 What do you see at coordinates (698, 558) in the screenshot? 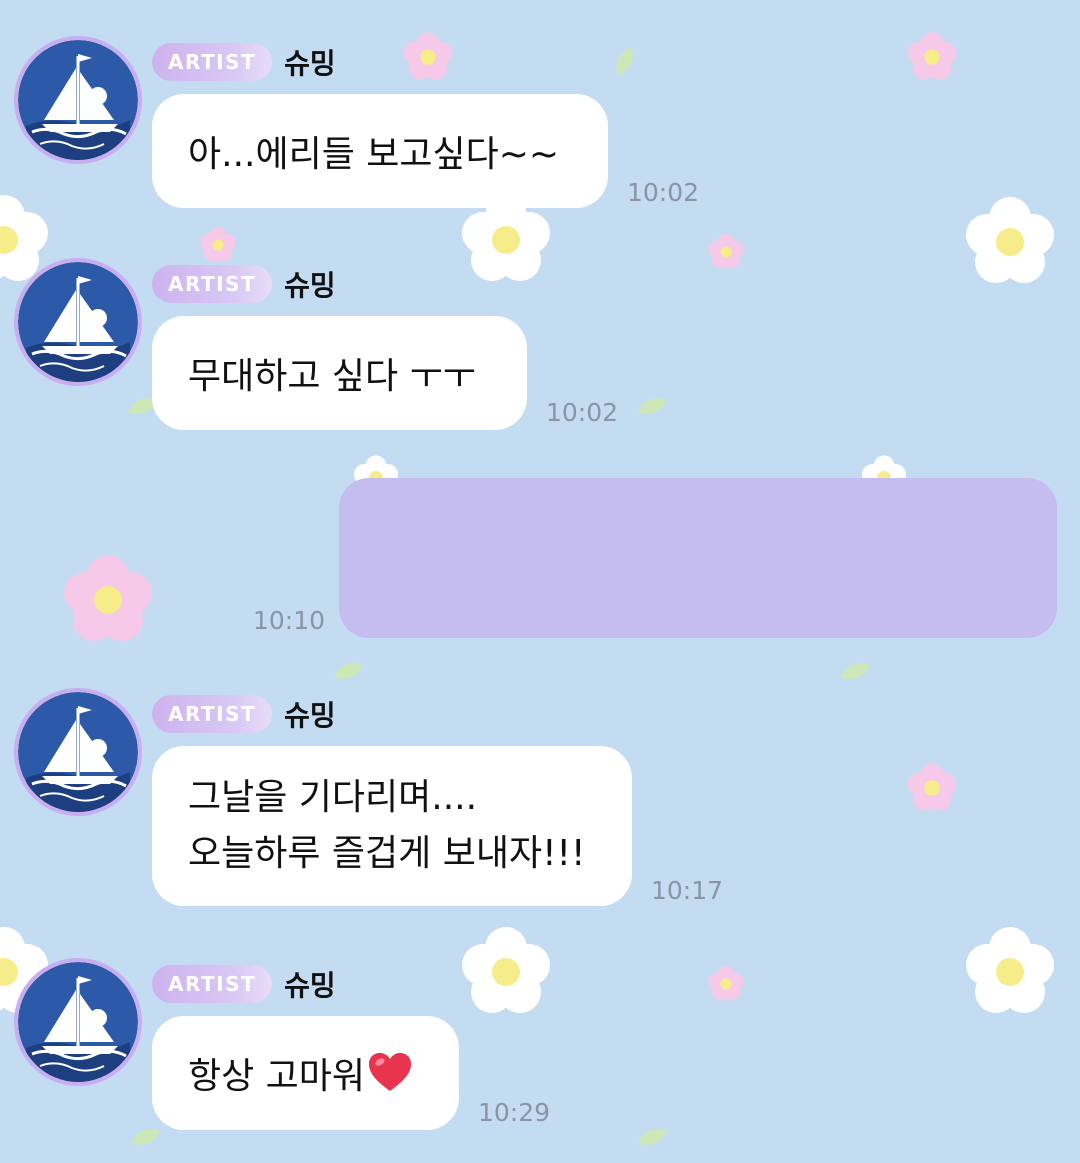
I see `my-message-bubble` at bounding box center [698, 558].